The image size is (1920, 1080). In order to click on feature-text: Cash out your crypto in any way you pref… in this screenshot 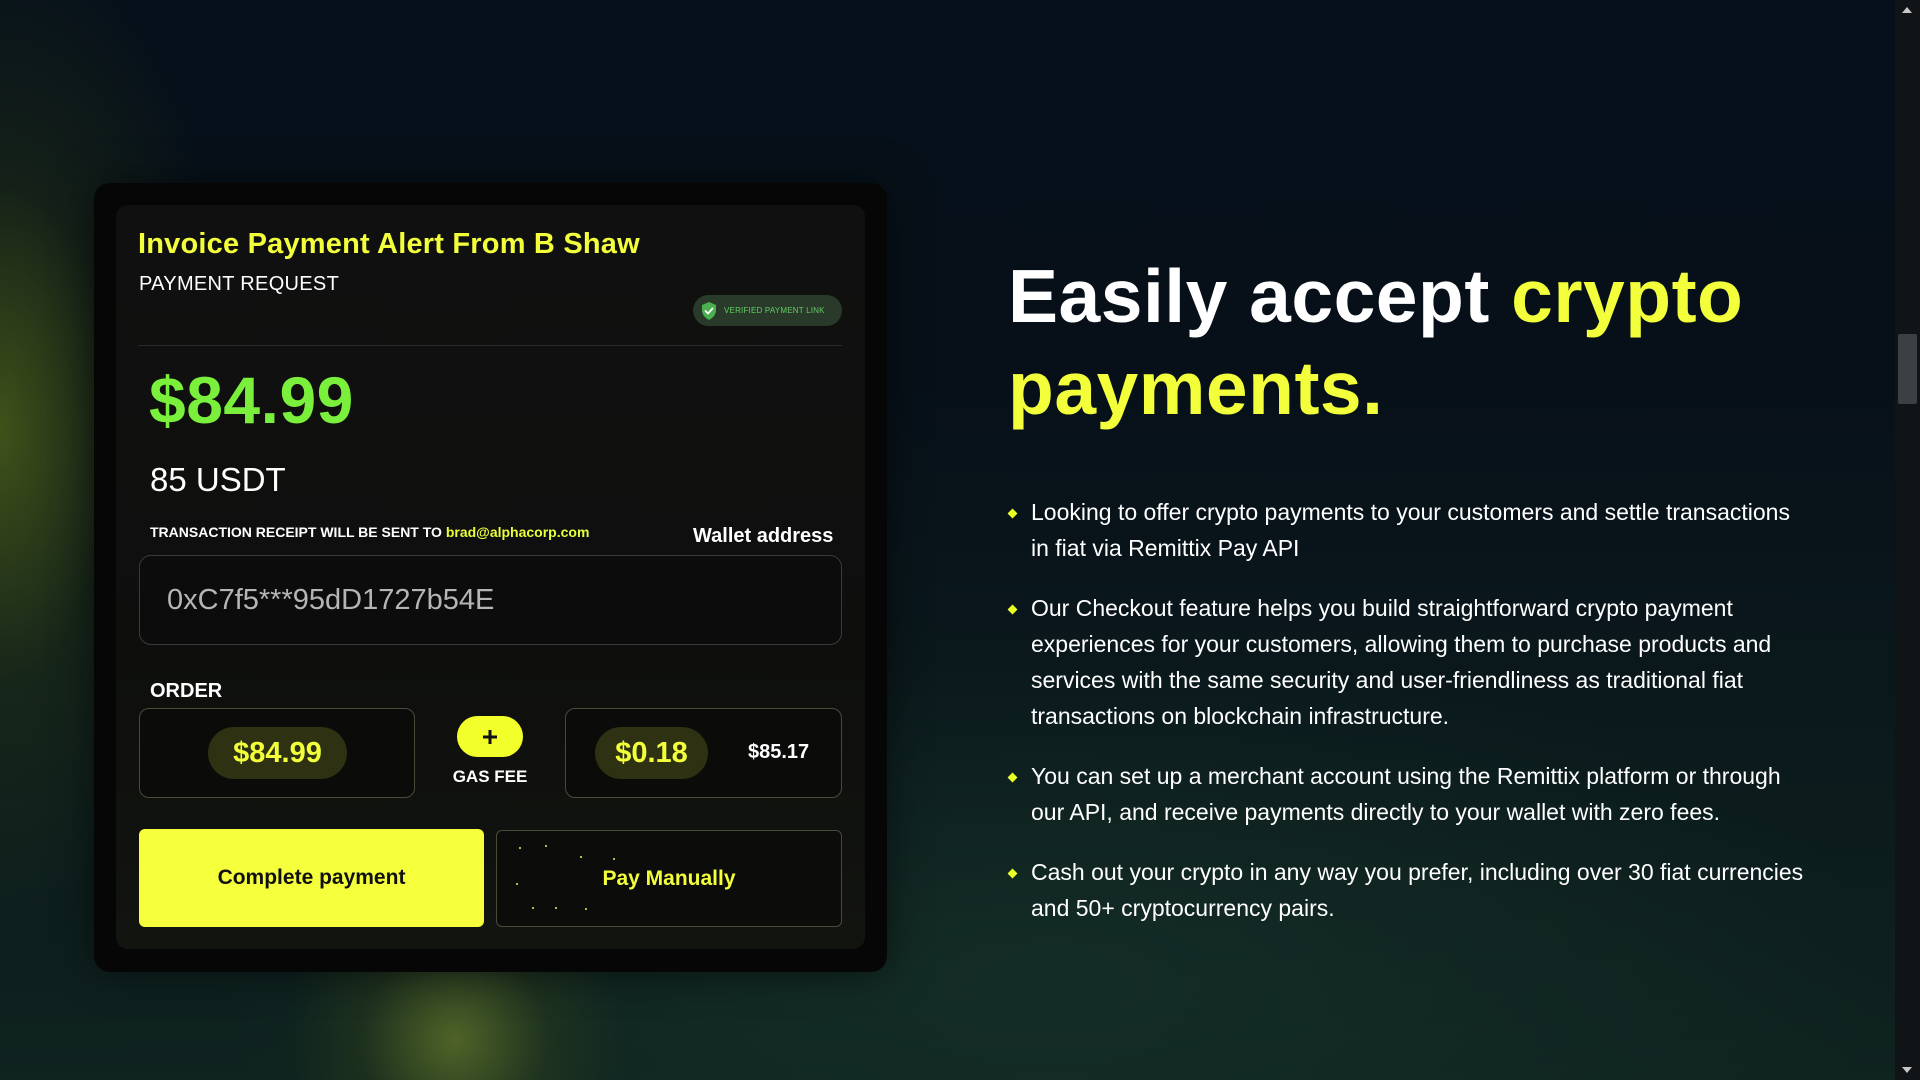, I will do `click(1417, 890)`.